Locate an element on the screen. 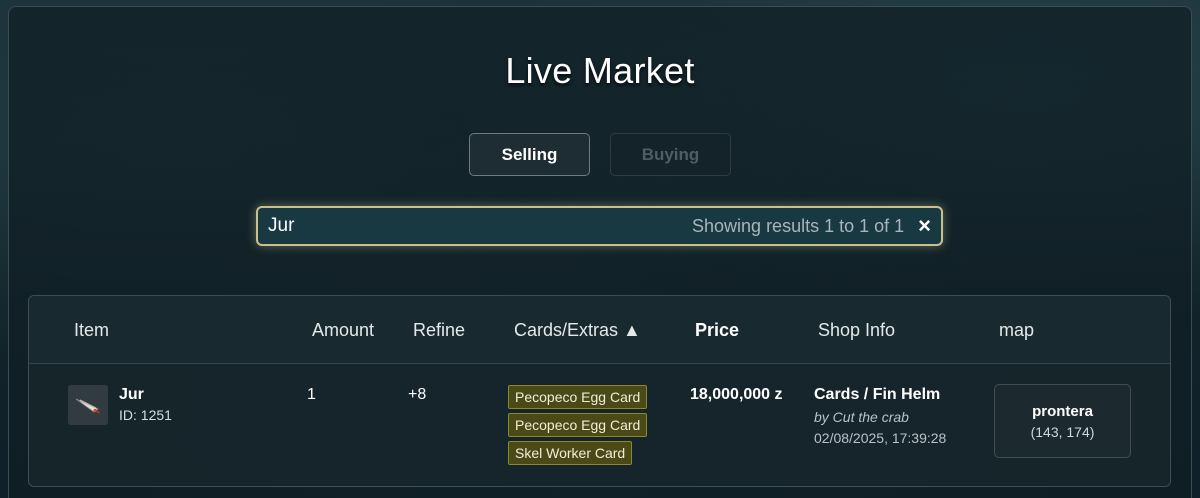 This screenshot has height=498, width=1200. sword-item-icon is located at coordinates (88, 405).